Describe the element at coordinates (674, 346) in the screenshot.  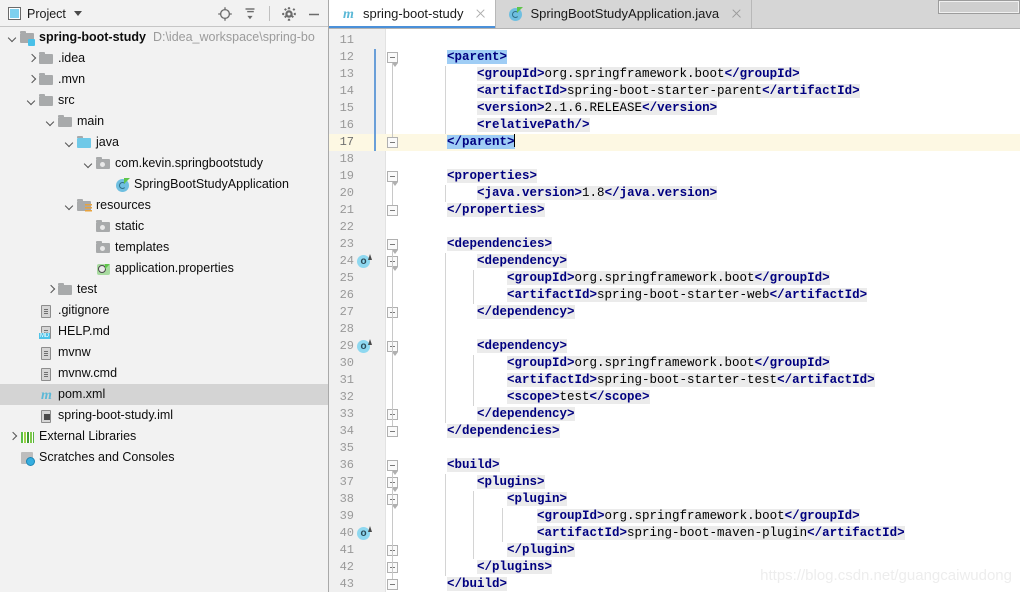
I see `code-line: 29 <dependency>` at that location.